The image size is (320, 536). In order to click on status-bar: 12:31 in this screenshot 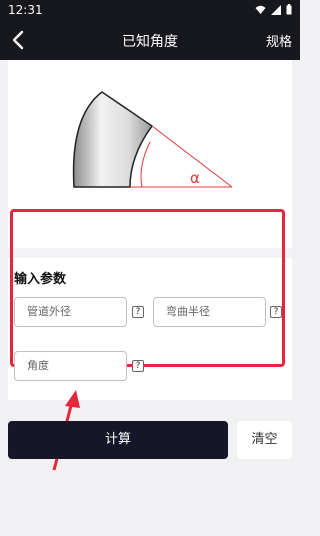, I will do `click(150, 10)`.